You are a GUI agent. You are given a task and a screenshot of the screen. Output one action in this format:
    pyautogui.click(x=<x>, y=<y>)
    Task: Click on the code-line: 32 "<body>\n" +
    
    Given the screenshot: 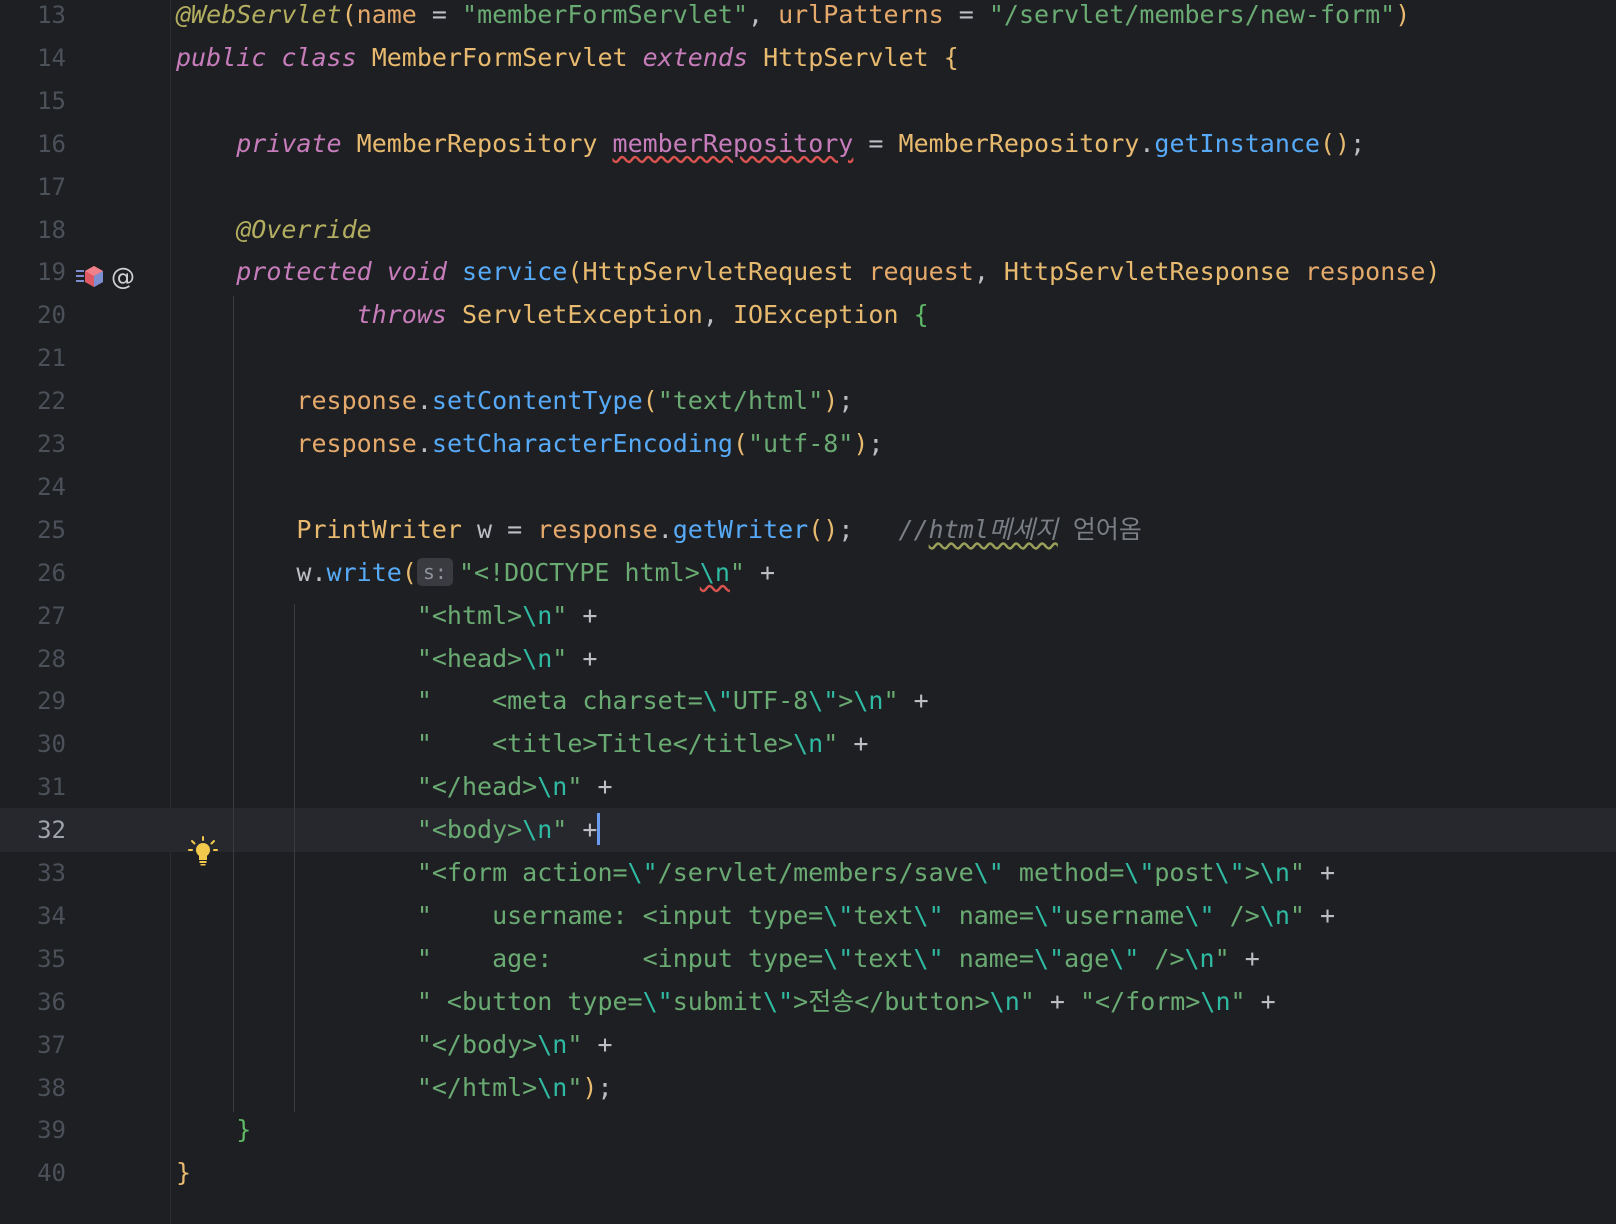 What is the action you would take?
    pyautogui.click(x=808, y=830)
    